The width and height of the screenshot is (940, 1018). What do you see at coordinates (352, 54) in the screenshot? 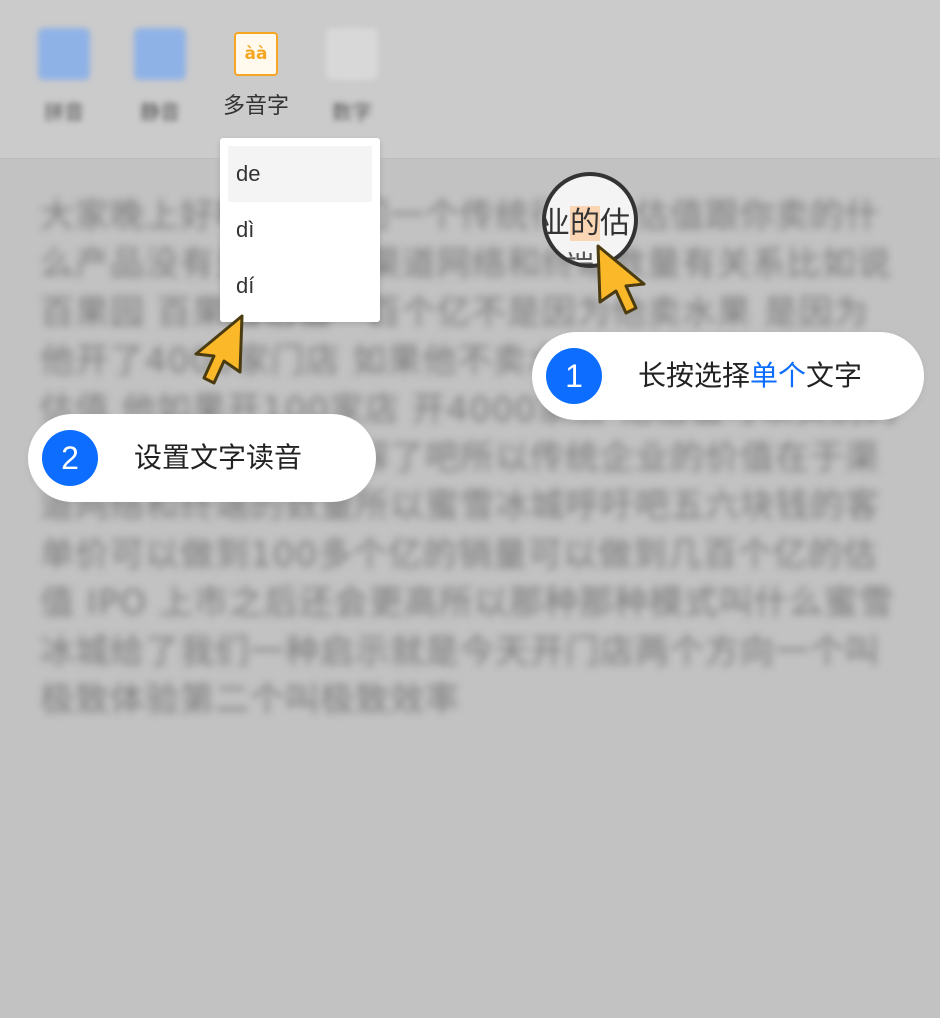
I see `number-icon` at bounding box center [352, 54].